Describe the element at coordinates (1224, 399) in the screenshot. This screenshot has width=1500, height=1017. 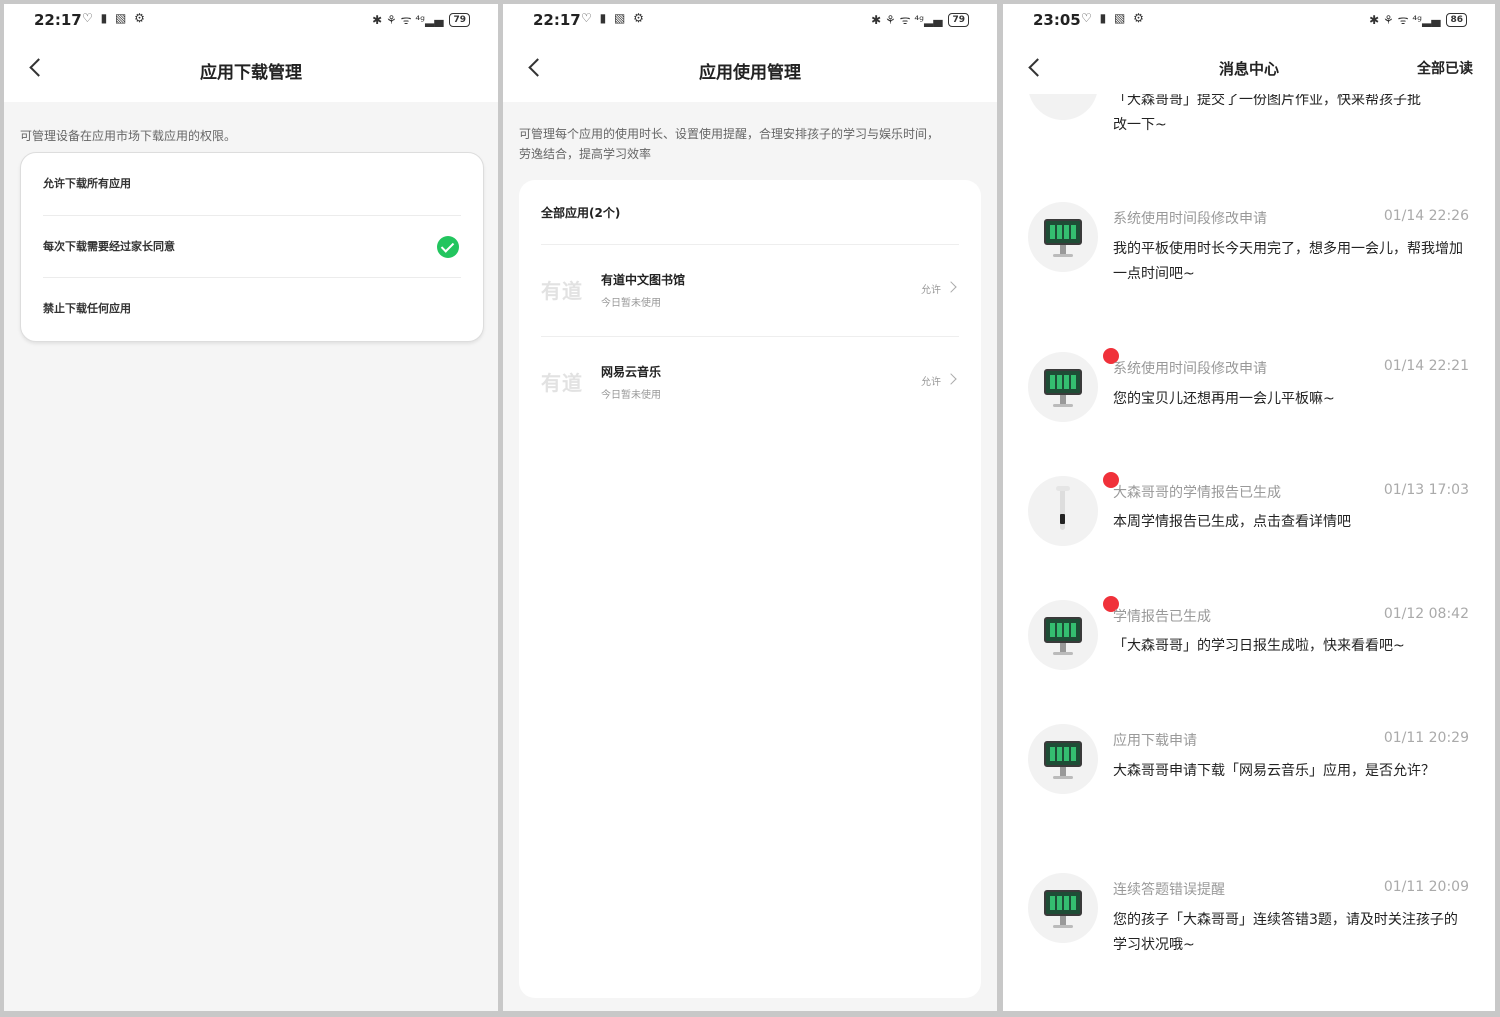
I see `message-text: 您的宝贝儿还想再用一会儿平板嘛~` at that location.